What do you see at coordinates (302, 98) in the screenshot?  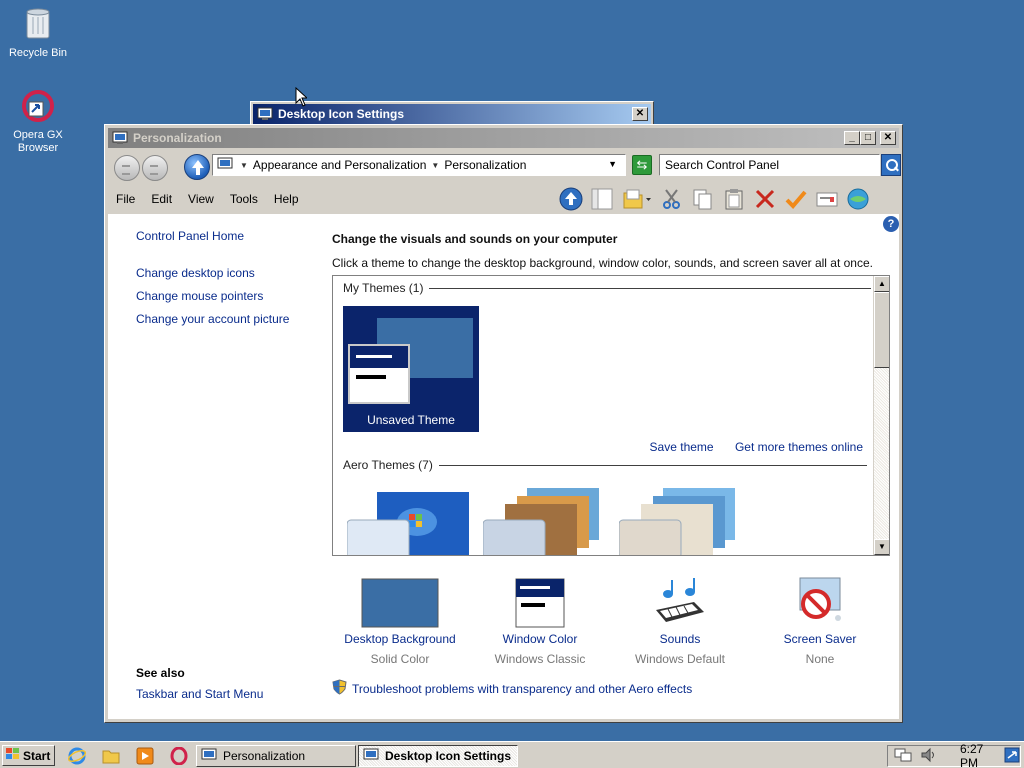 I see `mouse-cursor-icon` at bounding box center [302, 98].